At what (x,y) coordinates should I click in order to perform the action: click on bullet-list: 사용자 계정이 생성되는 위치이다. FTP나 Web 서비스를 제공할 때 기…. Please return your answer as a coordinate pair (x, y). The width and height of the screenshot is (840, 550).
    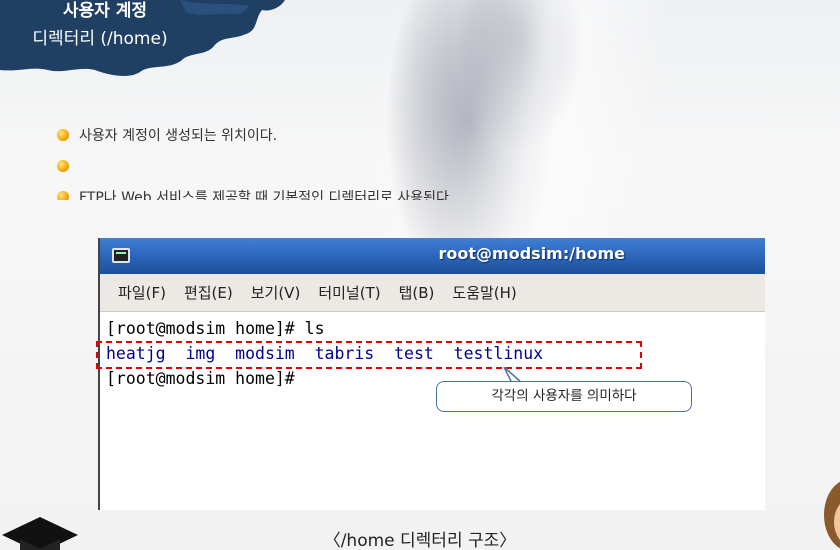
    Looking at the image, I should click on (375, 162).